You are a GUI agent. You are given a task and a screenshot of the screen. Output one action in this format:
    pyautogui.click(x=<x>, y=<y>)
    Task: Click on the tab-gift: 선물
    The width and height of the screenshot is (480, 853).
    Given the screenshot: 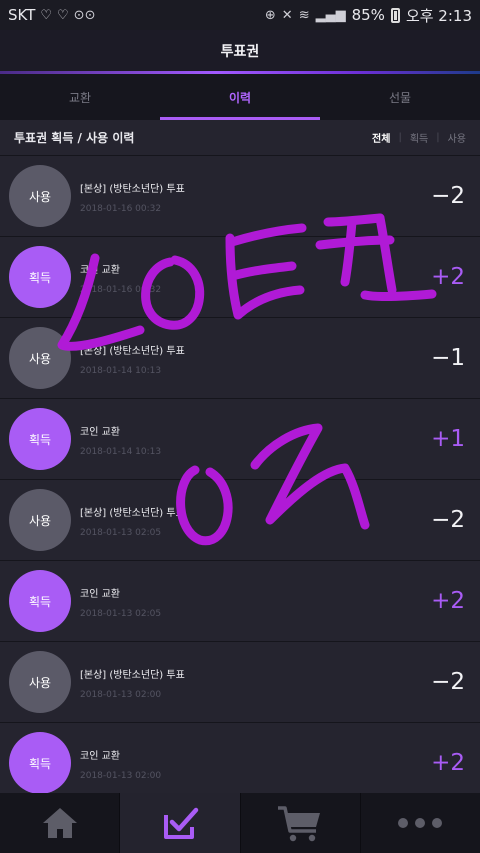 What is the action you would take?
    pyautogui.click(x=400, y=97)
    